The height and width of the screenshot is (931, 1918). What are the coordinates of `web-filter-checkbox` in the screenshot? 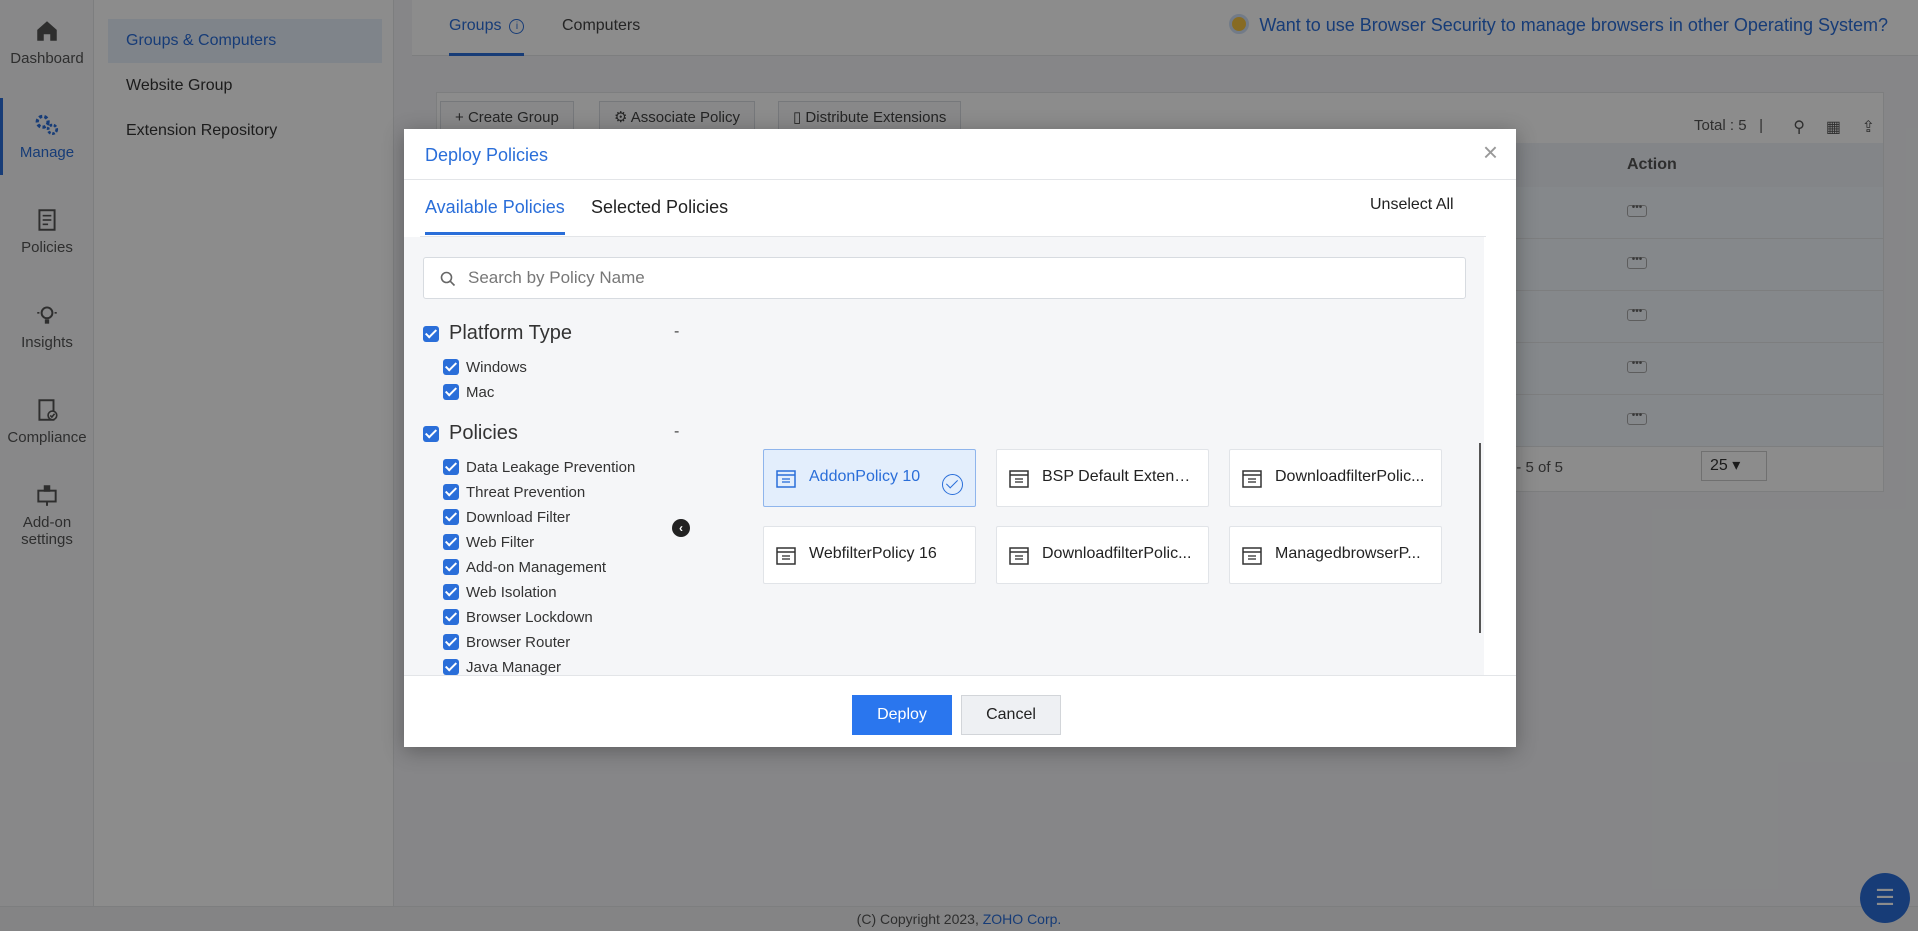 It's located at (451, 542).